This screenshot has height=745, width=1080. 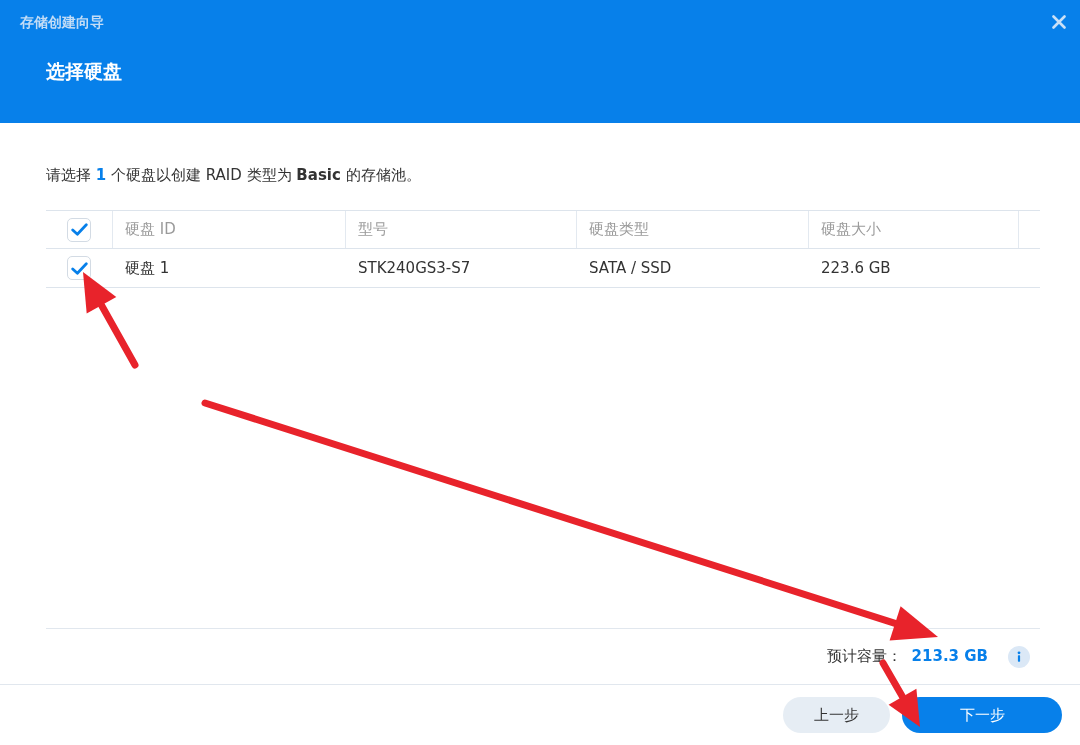 I want to click on instruction-text: 请选择 1 个硬盘以创建 RAID 类型为 Basic 的存储池。, so click(x=233, y=175).